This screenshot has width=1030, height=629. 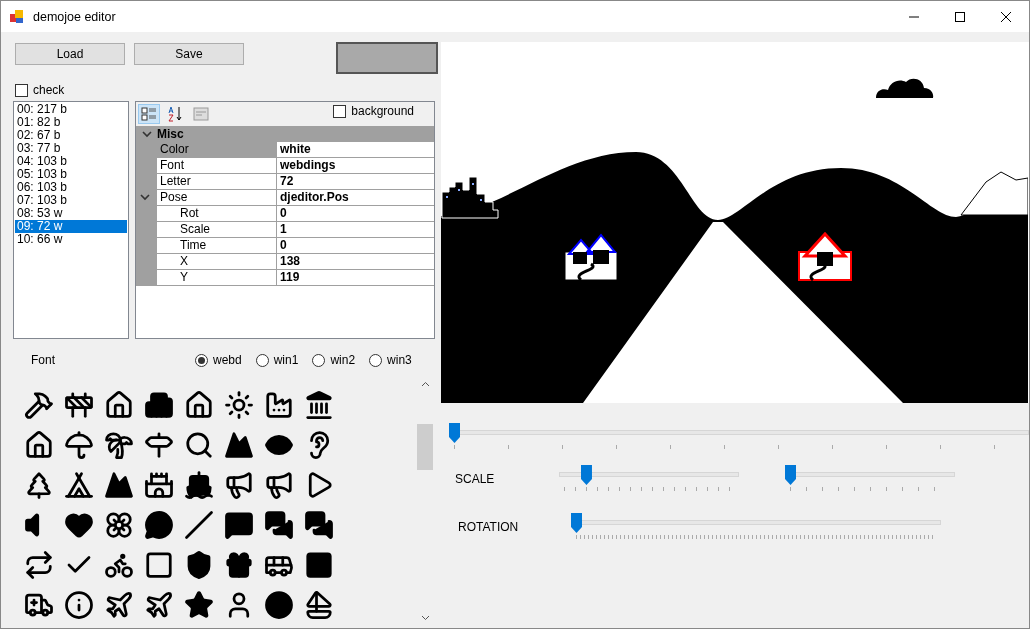 What do you see at coordinates (425, 384) in the screenshot?
I see `scroll-up-icon` at bounding box center [425, 384].